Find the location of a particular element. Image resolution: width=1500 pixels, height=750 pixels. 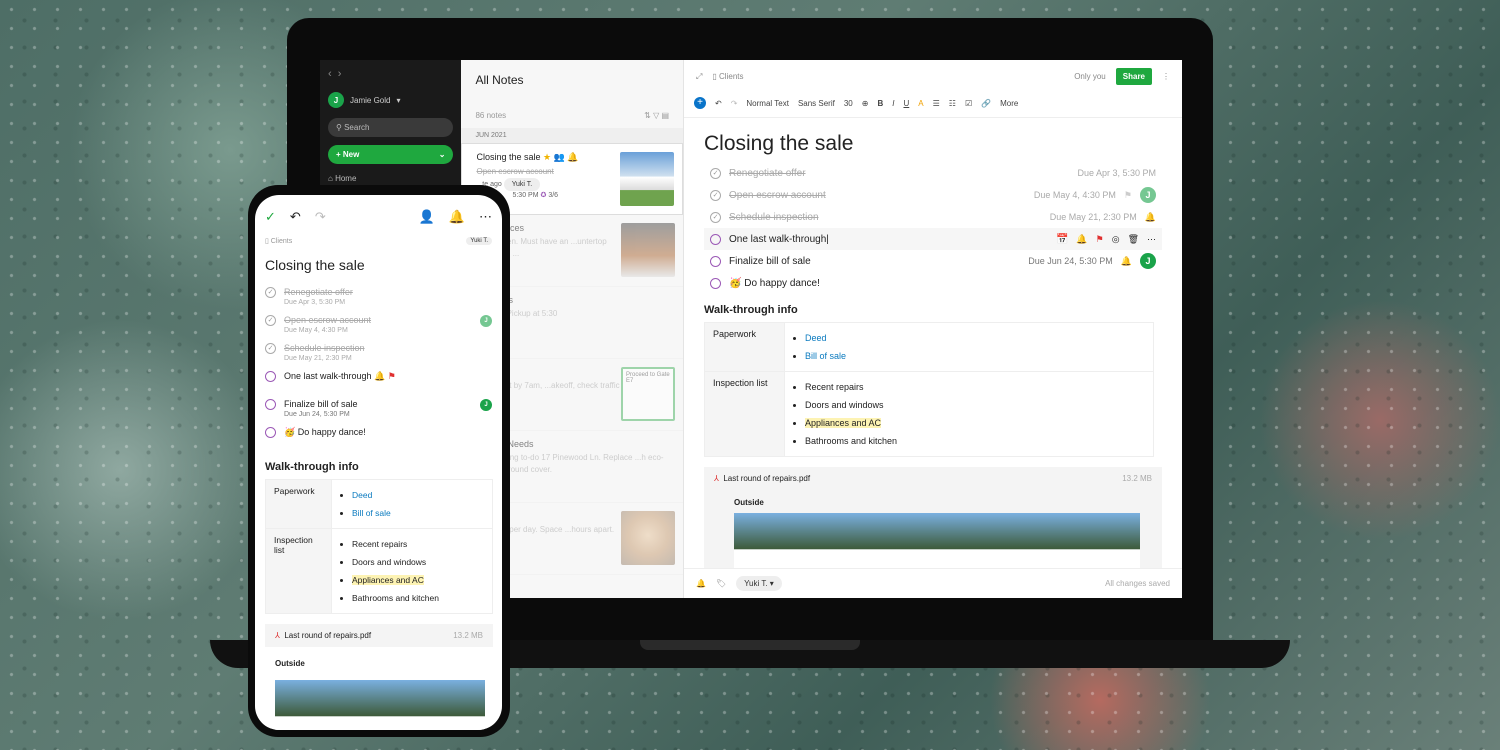

assignee-pill: Yuki T. ▾ is located at coordinates (759, 583).